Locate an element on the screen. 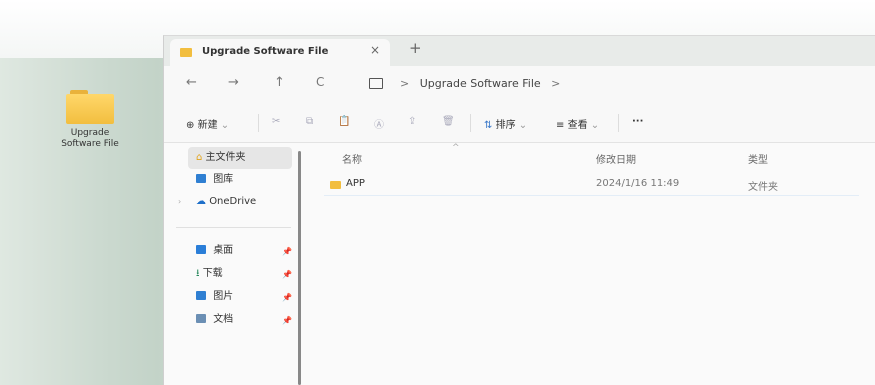 The image size is (875, 385). copy-icon: ⧉ is located at coordinates (309, 121).